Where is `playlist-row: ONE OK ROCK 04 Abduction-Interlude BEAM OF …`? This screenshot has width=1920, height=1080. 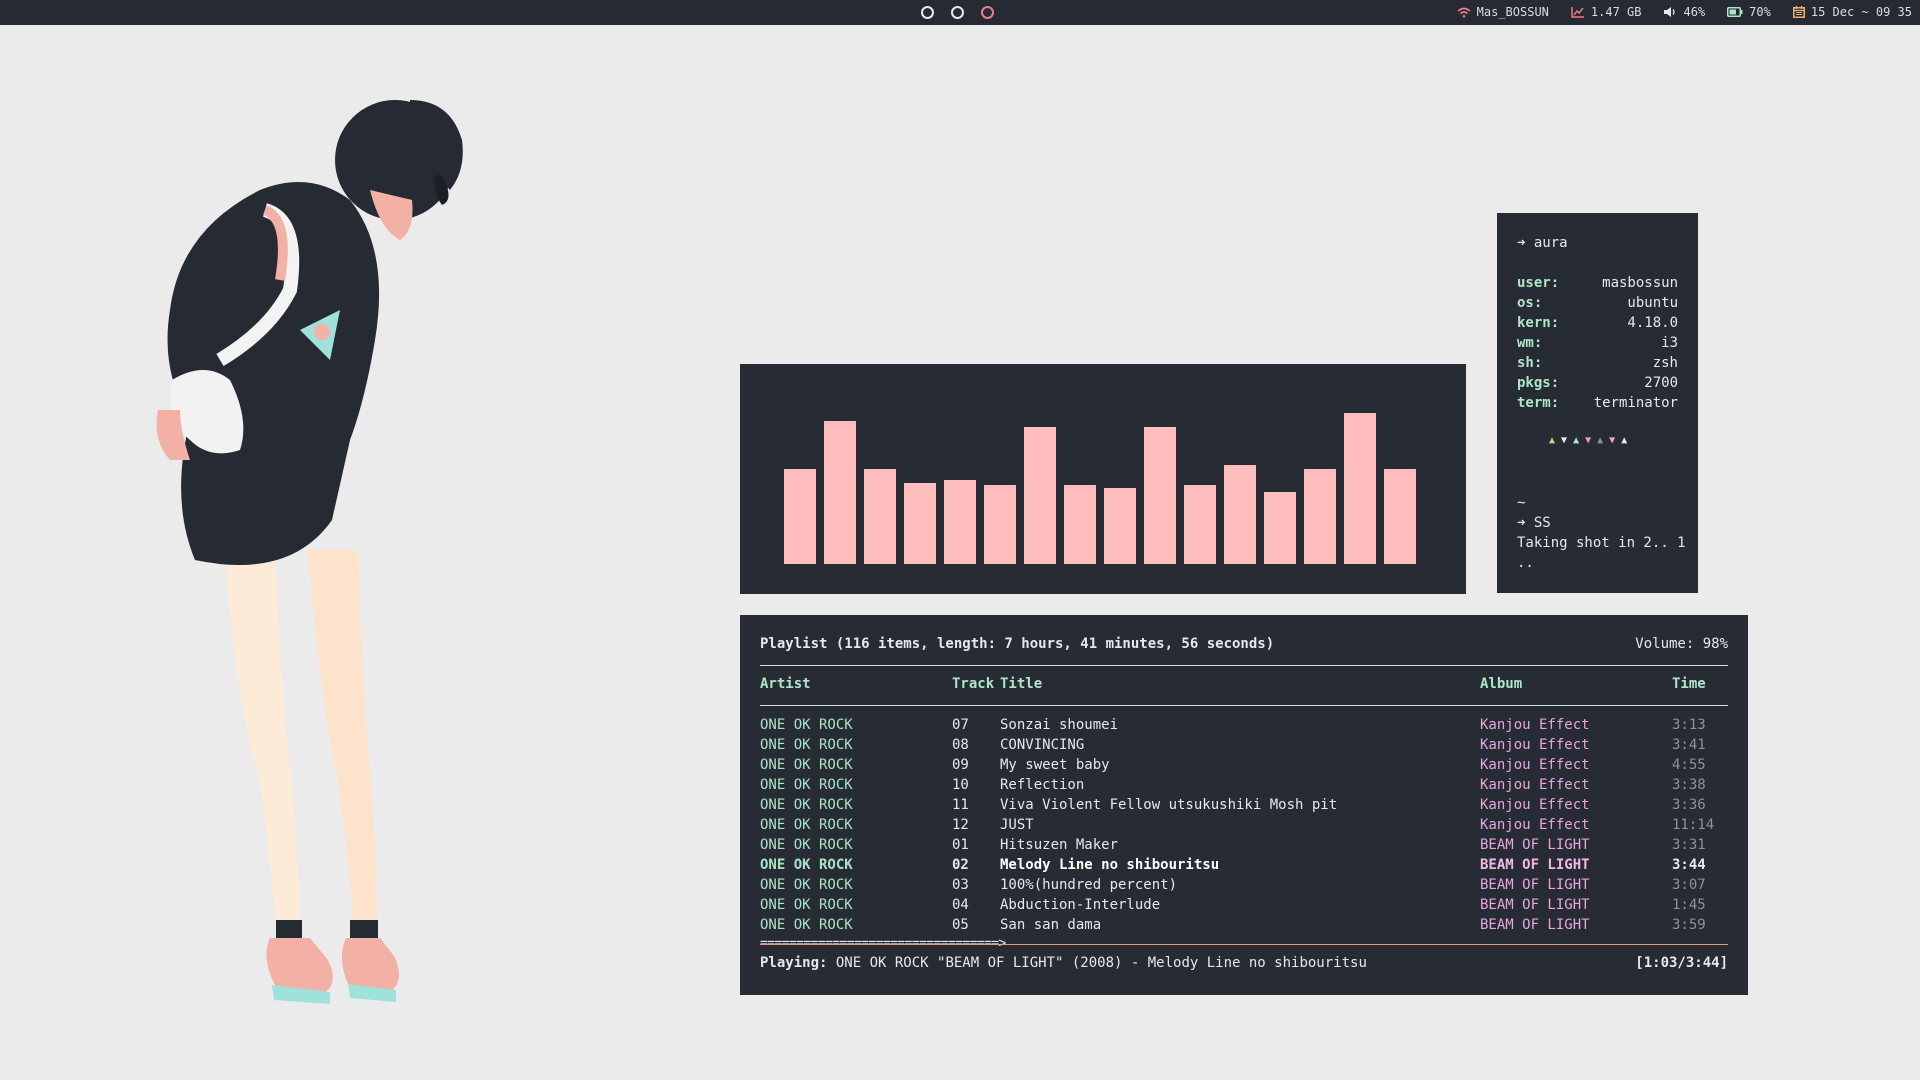
playlist-row: ONE OK ROCK 04 Abduction-Interlude BEAM OF … is located at coordinates (1244, 907).